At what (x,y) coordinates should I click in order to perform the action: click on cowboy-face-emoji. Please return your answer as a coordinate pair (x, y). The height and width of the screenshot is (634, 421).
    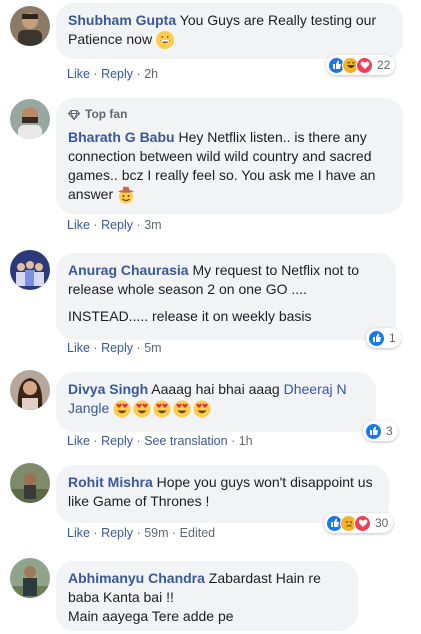
    Looking at the image, I should click on (126, 195).